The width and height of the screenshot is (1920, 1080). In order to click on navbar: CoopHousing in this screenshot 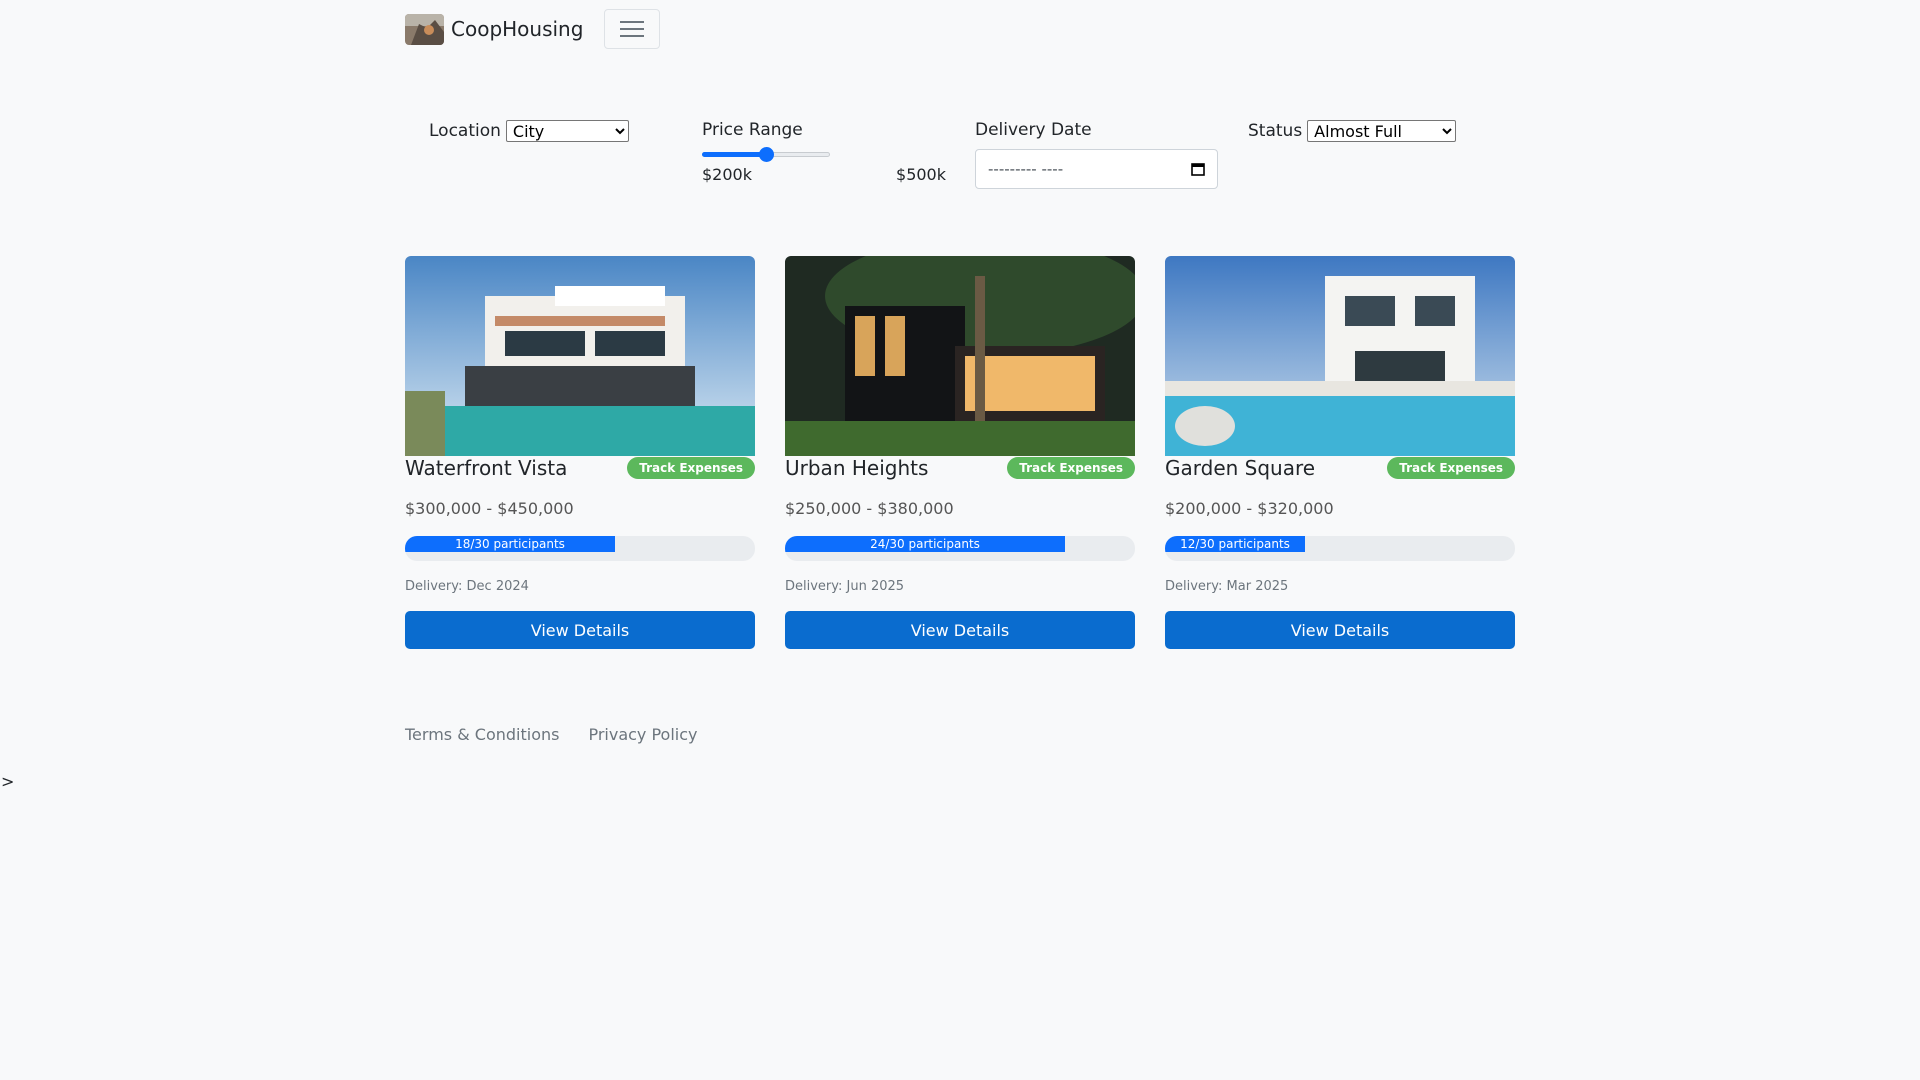, I will do `click(533, 29)`.